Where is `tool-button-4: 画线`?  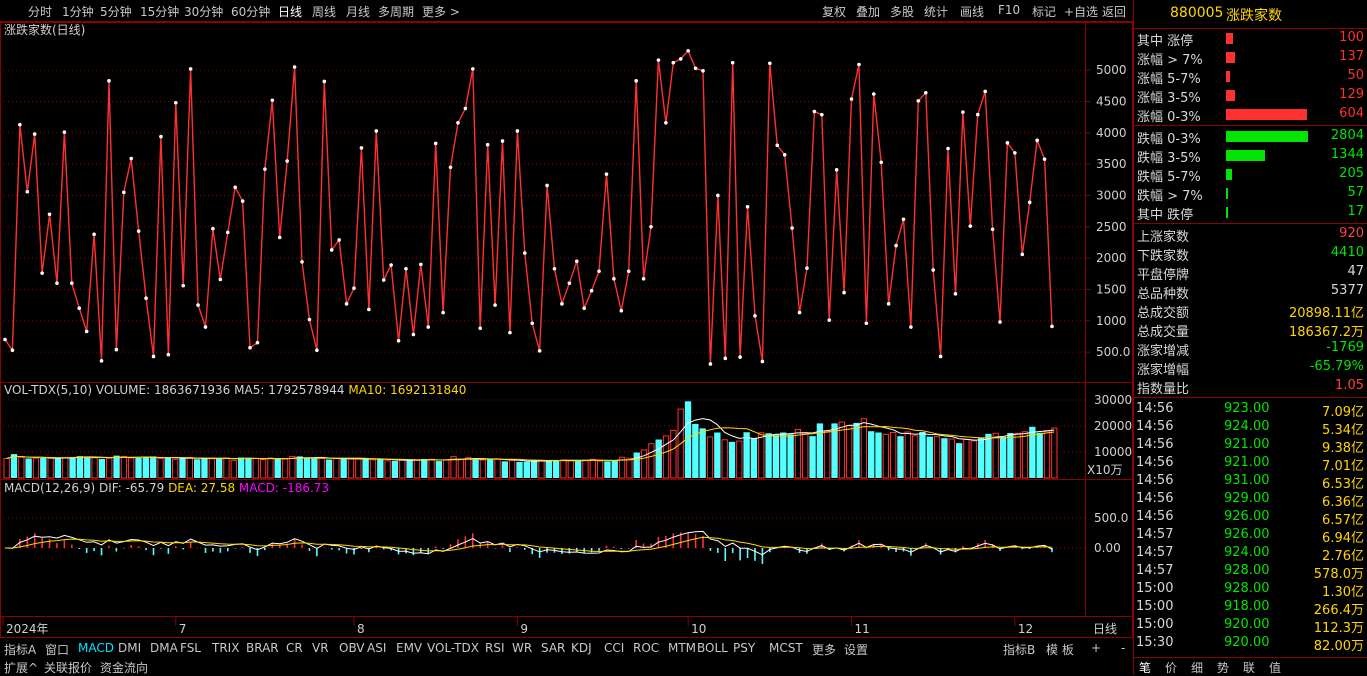
tool-button-4: 画线 is located at coordinates (972, 11).